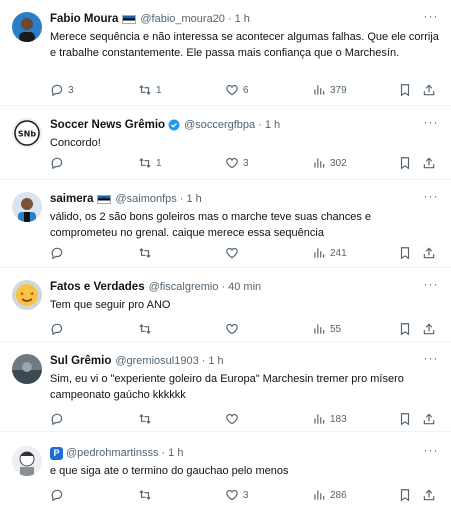  Describe the element at coordinates (84, 19) in the screenshot. I see `author-name: Fabio Moura` at that location.